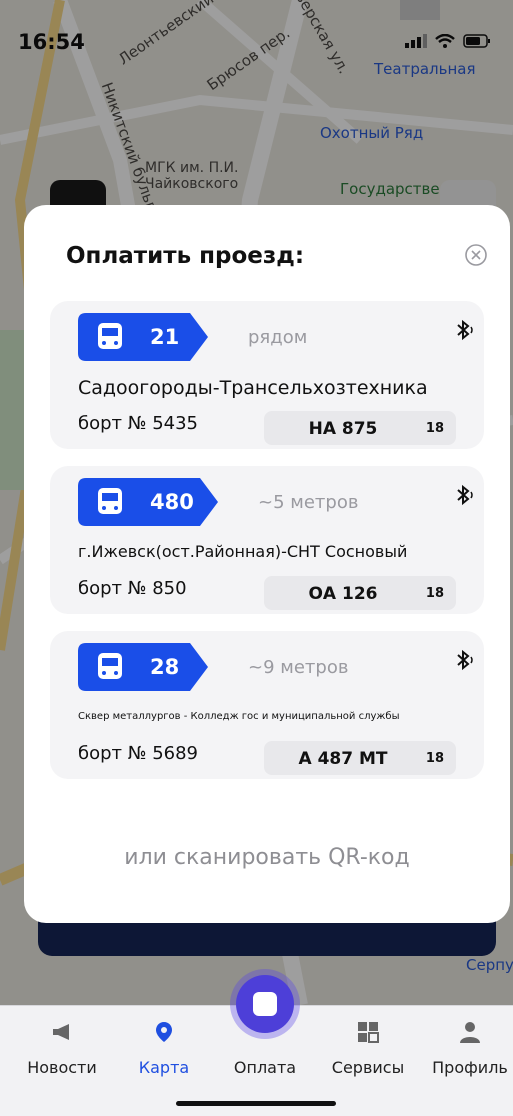 This screenshot has width=513, height=1116. I want to click on plate-number: НА 875, so click(343, 429).